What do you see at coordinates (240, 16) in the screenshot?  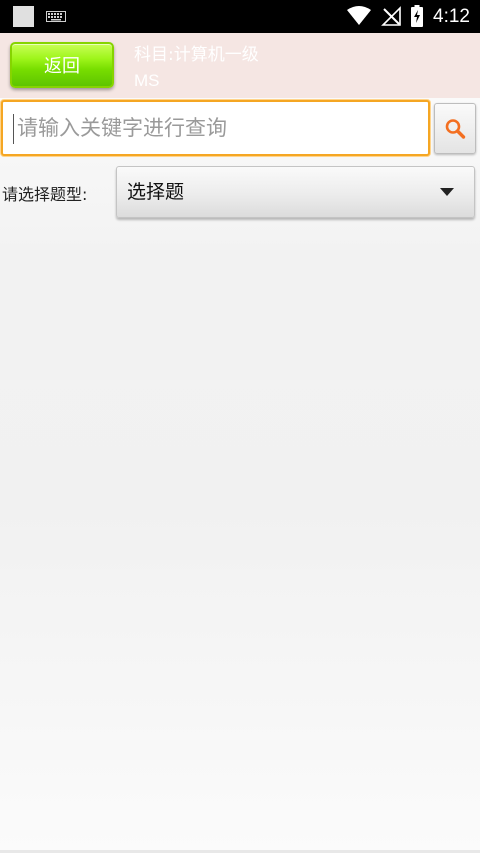 I see `status-bar: 4:12` at bounding box center [240, 16].